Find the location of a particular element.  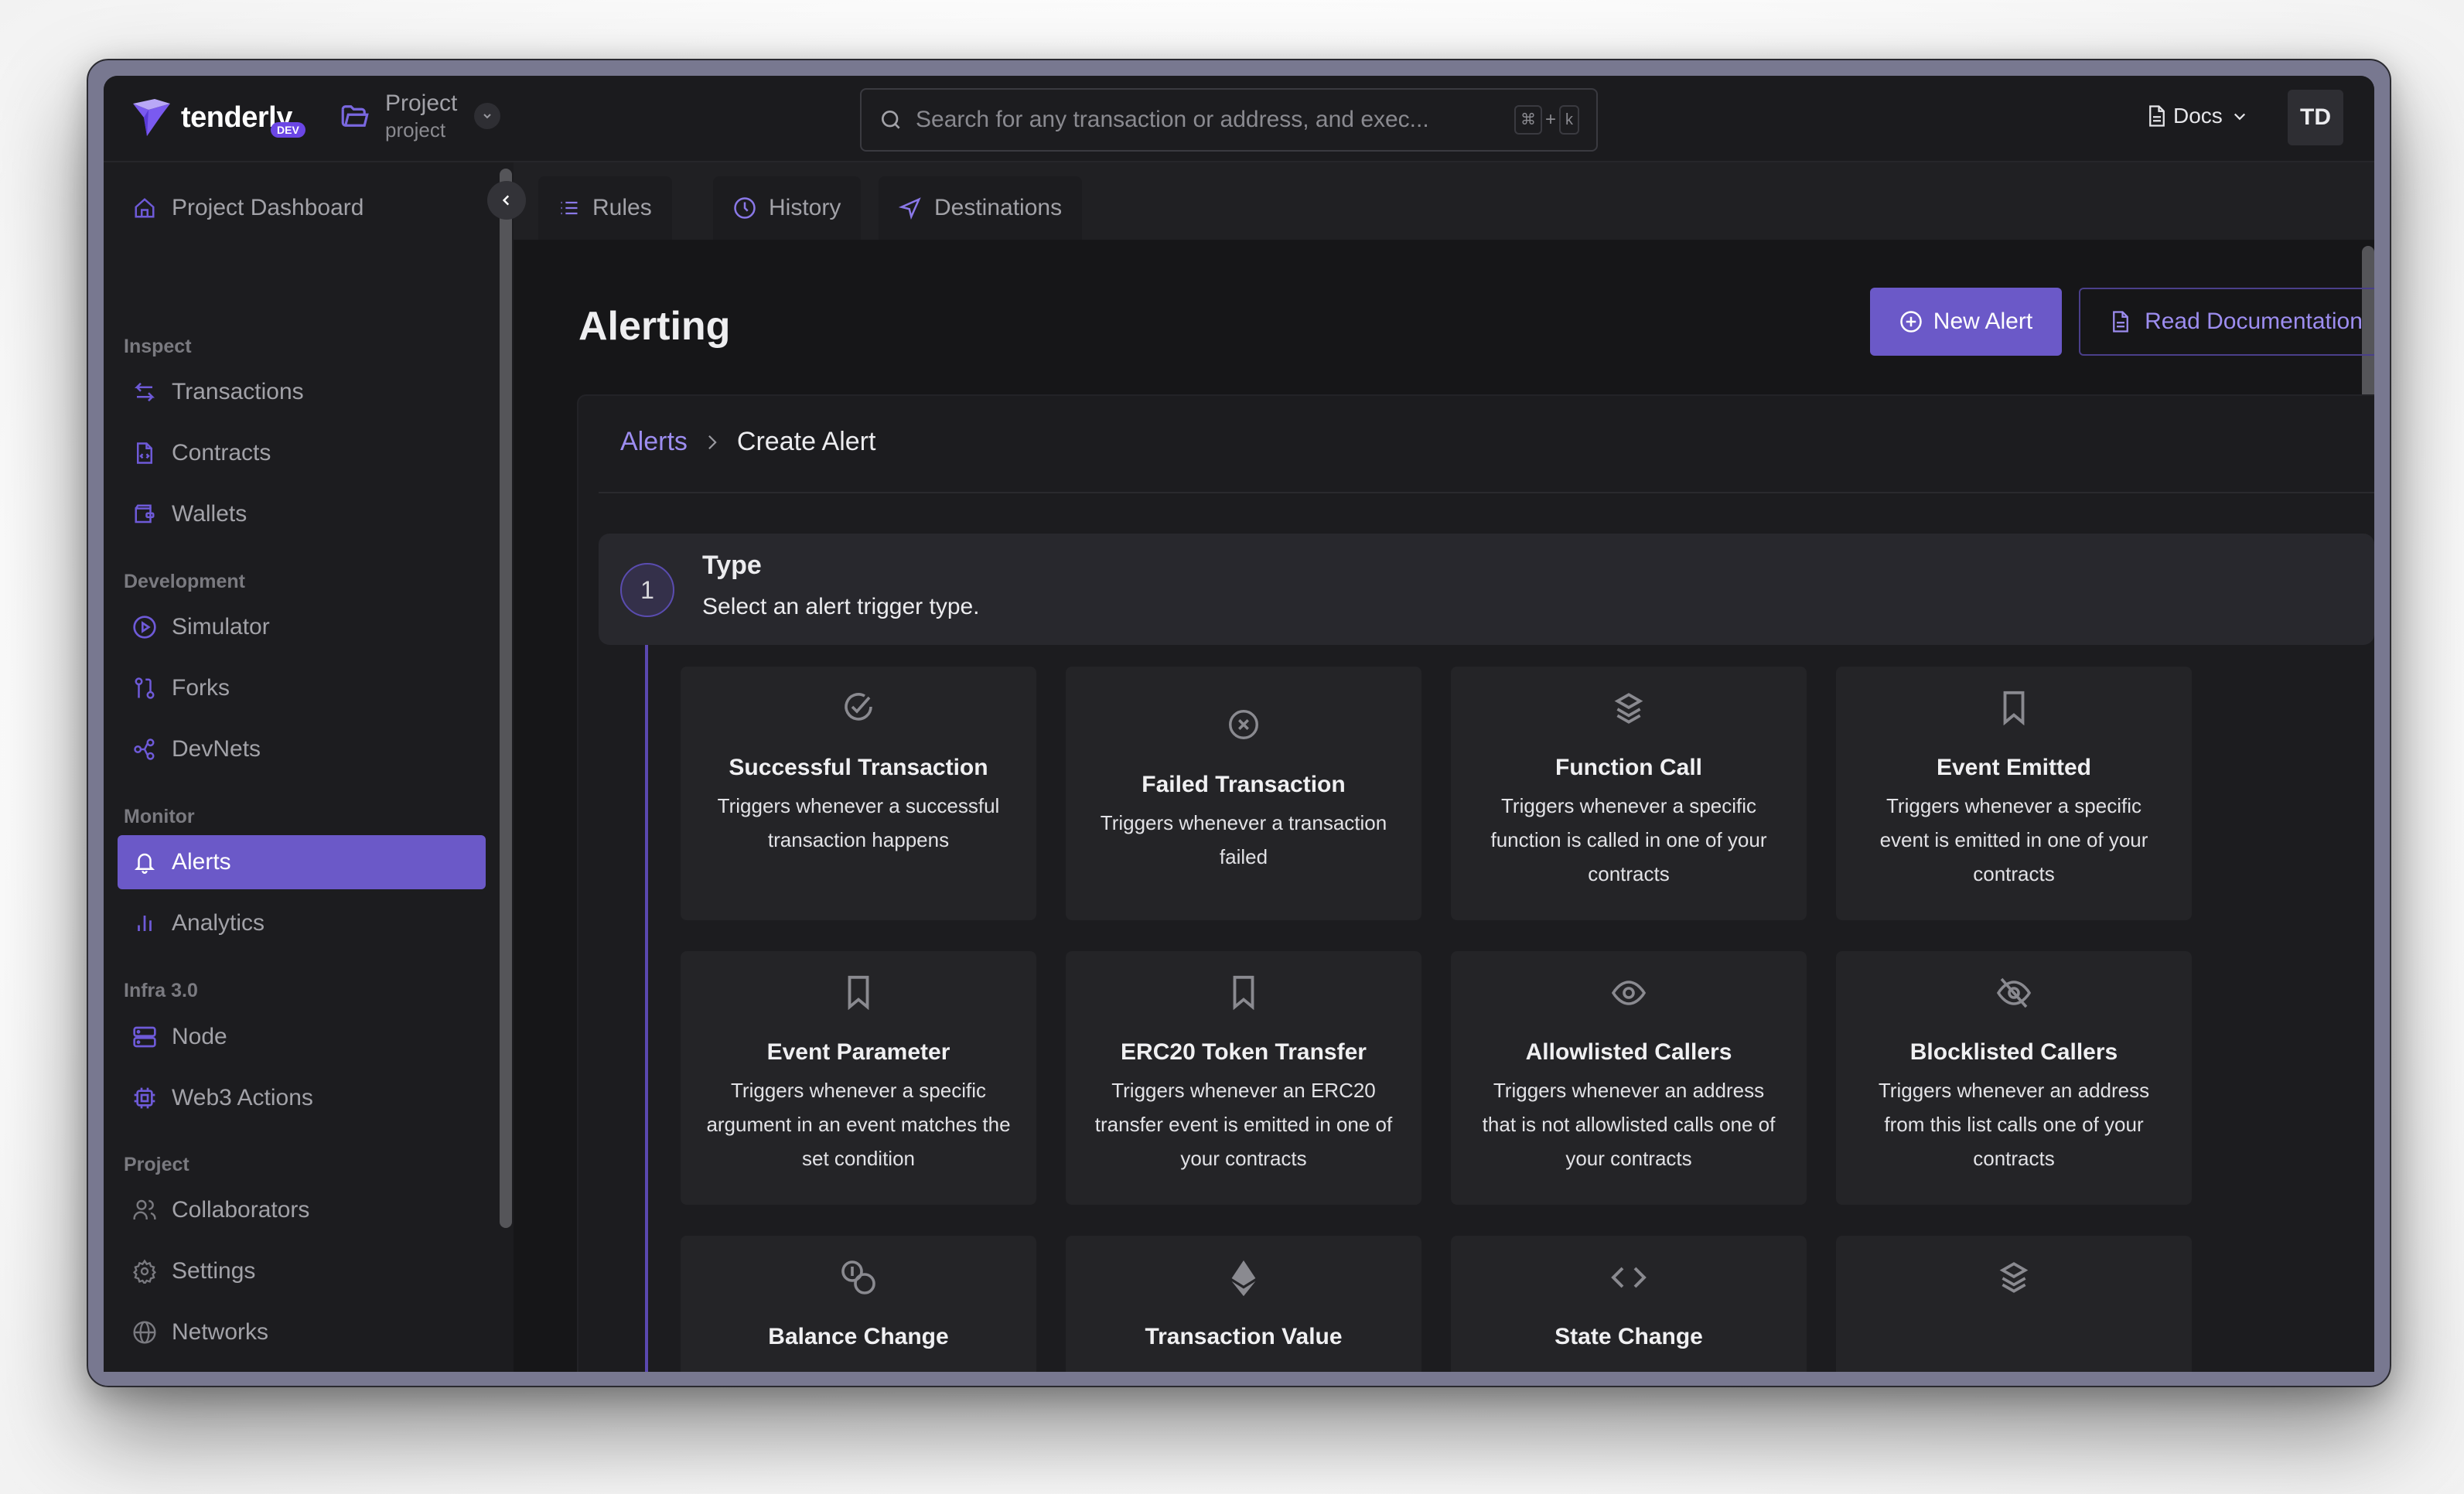

alert-type-title: Function Call is located at coordinates (1628, 767).